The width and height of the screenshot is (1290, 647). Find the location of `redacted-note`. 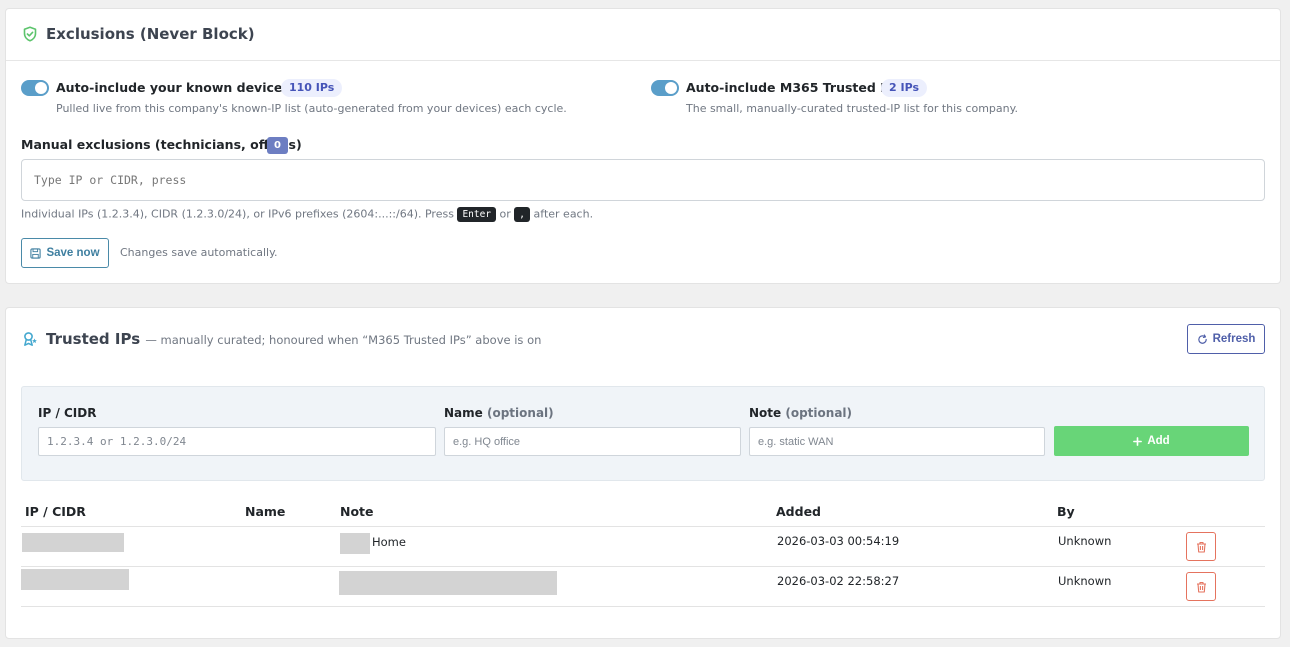

redacted-note is located at coordinates (448, 583).